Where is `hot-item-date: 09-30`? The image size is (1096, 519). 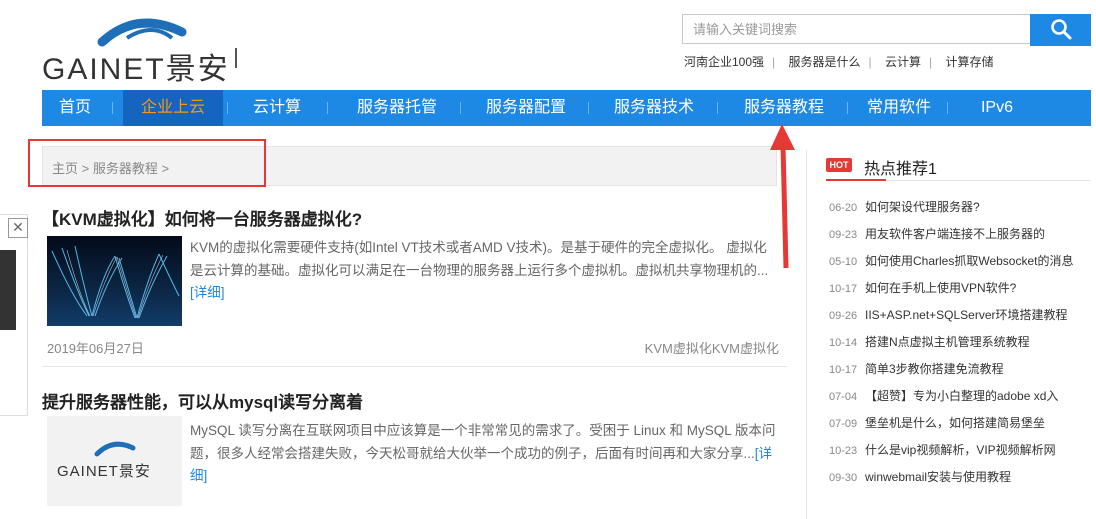 hot-item-date: 09-30 is located at coordinates (843, 478).